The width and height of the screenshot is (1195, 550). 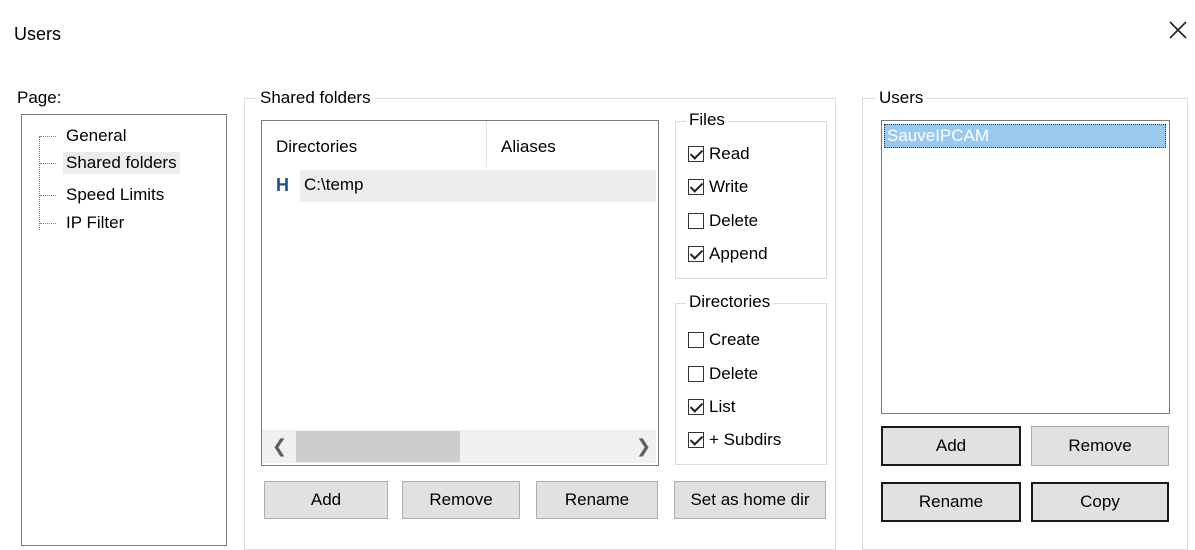 I want to click on set-home-dir-button: Set as home dir, so click(x=750, y=500).